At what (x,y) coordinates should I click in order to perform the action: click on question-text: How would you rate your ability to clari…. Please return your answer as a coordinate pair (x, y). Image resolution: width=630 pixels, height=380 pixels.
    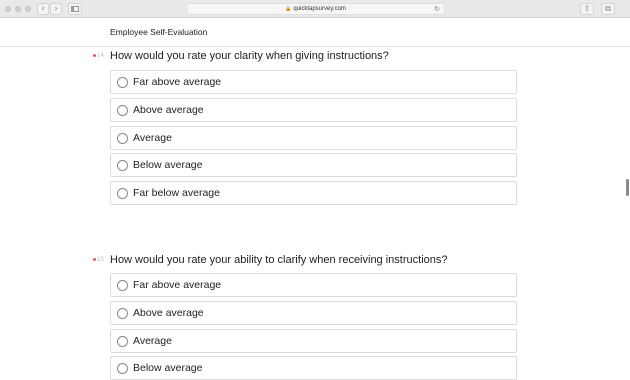
    Looking at the image, I should click on (279, 260).